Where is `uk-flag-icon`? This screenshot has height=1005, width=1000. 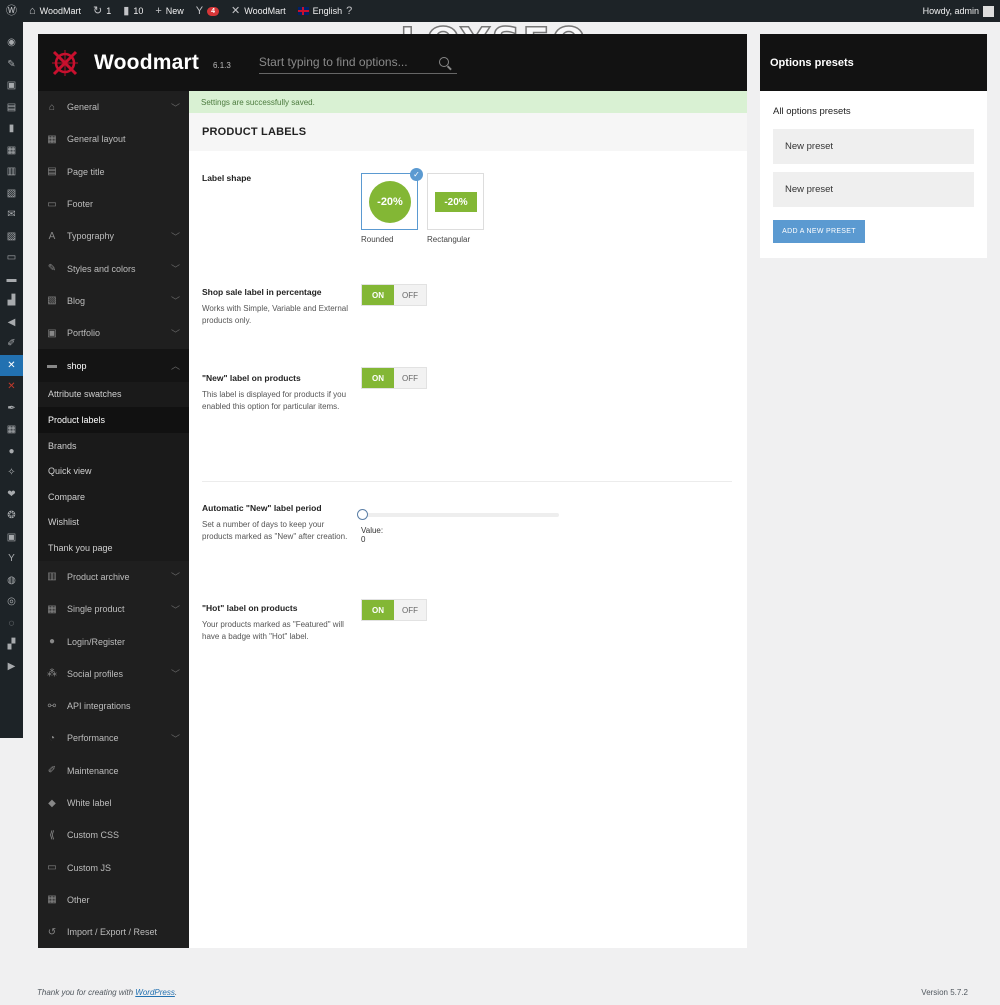
uk-flag-icon is located at coordinates (303, 11).